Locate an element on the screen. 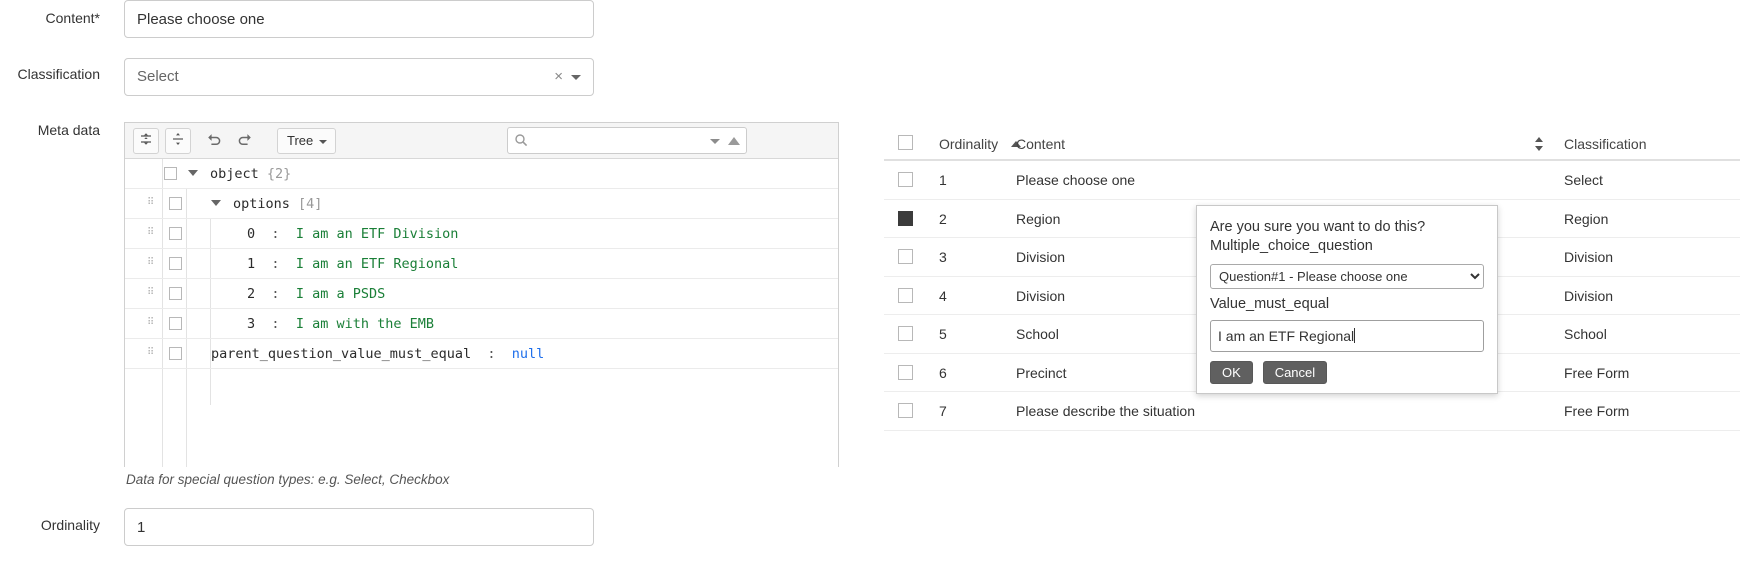 The image size is (1740, 565). value-must-equal-input: I am an ETF Regional is located at coordinates (1347, 336).